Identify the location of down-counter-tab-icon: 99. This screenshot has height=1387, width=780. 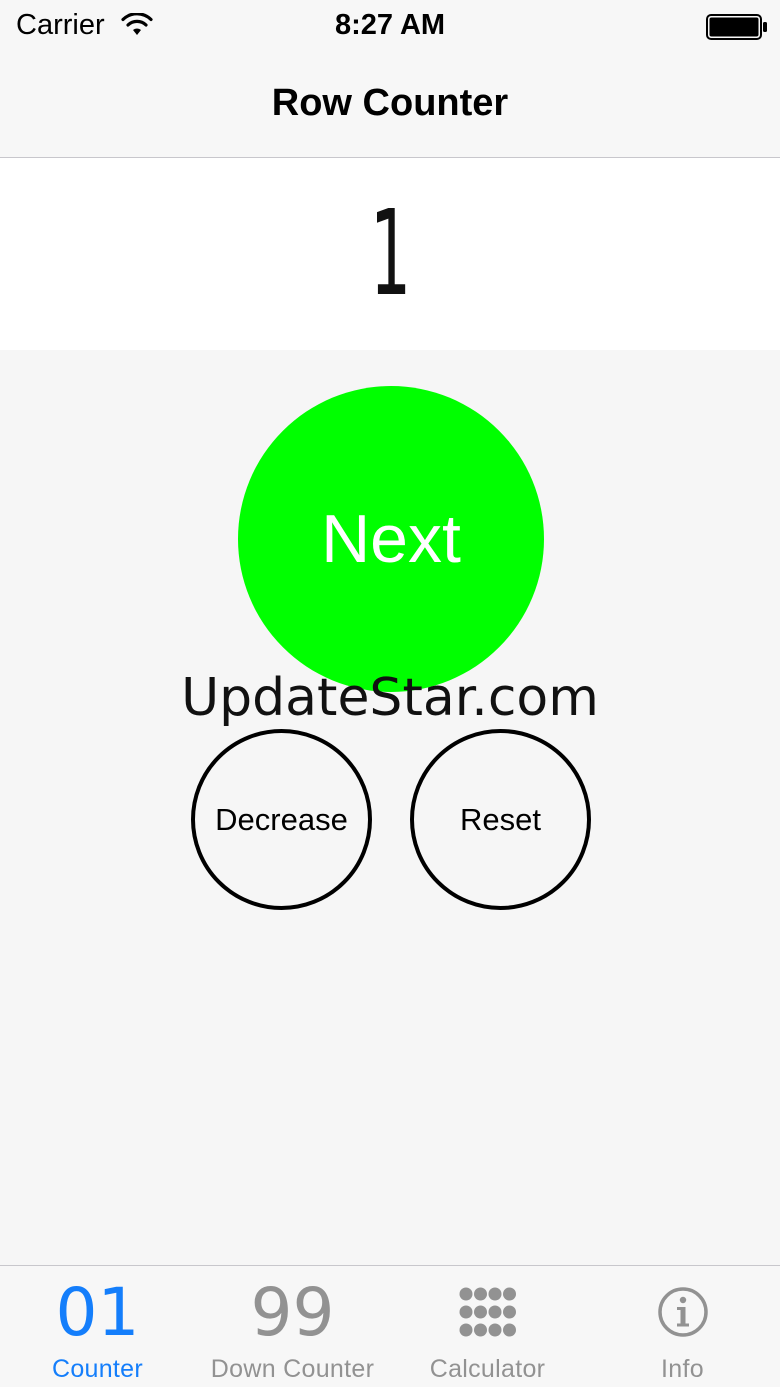
(292, 1312).